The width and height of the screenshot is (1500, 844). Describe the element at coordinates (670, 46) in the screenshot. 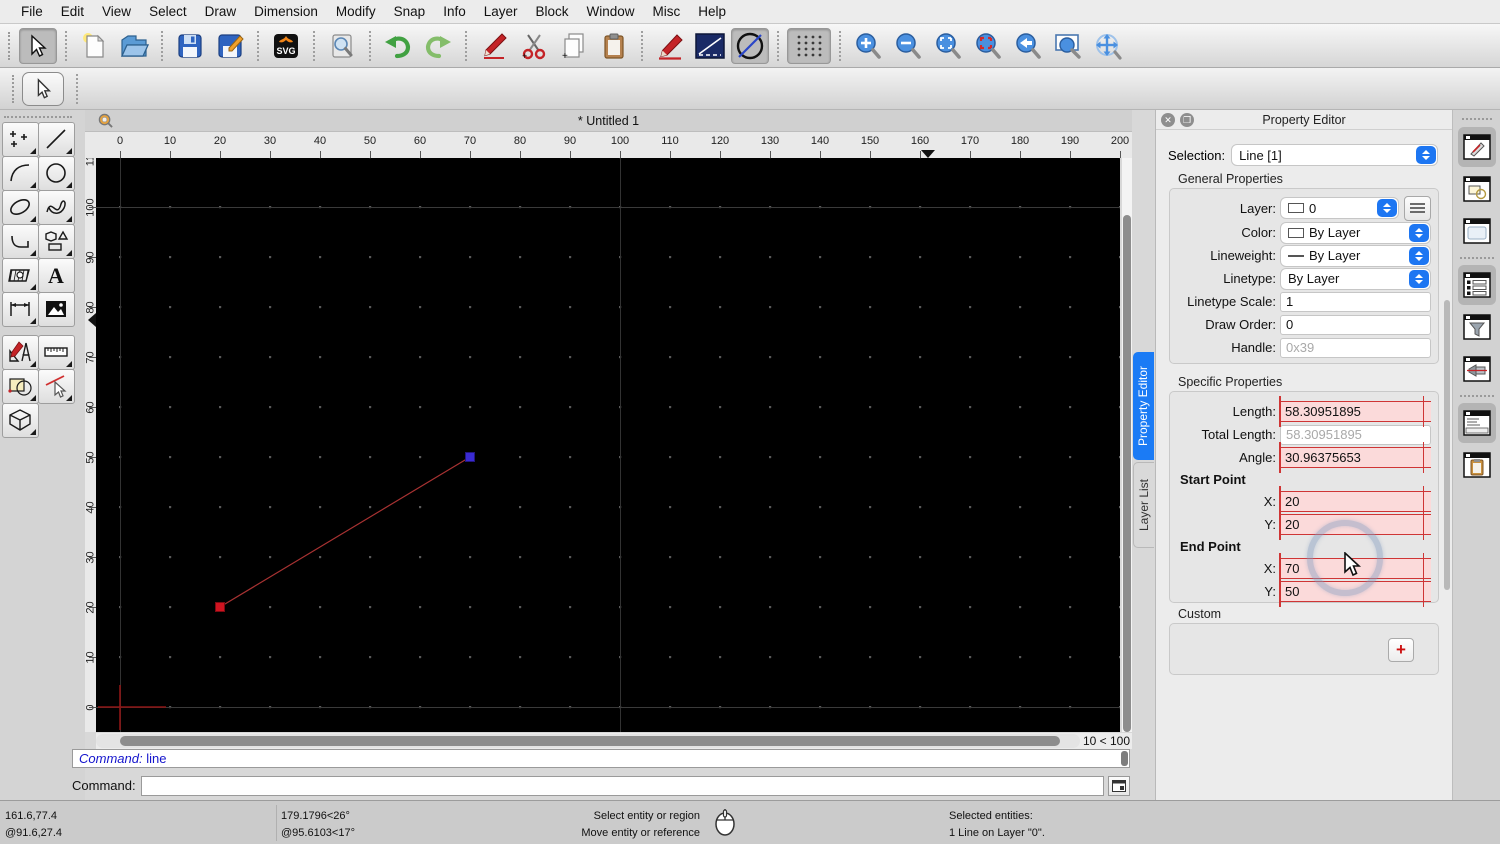

I see `pen-attributes-button` at that location.